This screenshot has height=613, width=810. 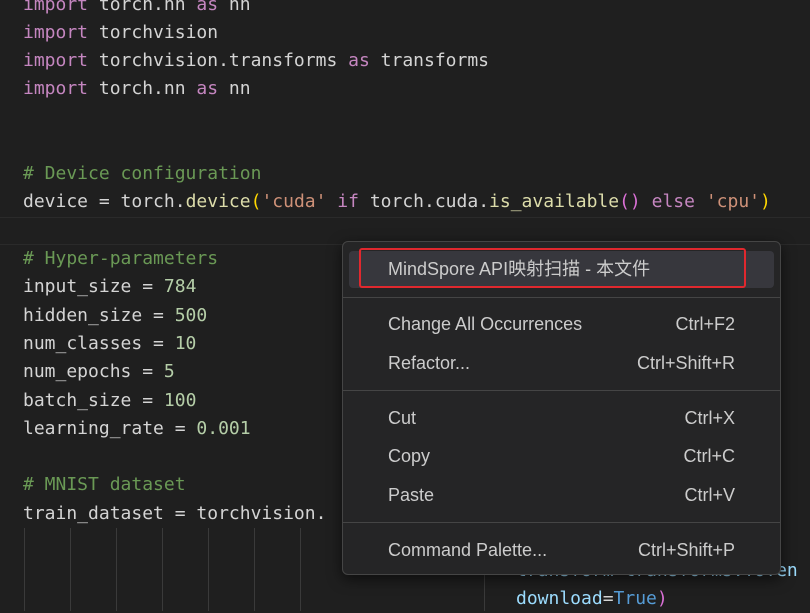 What do you see at coordinates (110, 428) in the screenshot?
I see `variable-assignment: learning_rate =` at bounding box center [110, 428].